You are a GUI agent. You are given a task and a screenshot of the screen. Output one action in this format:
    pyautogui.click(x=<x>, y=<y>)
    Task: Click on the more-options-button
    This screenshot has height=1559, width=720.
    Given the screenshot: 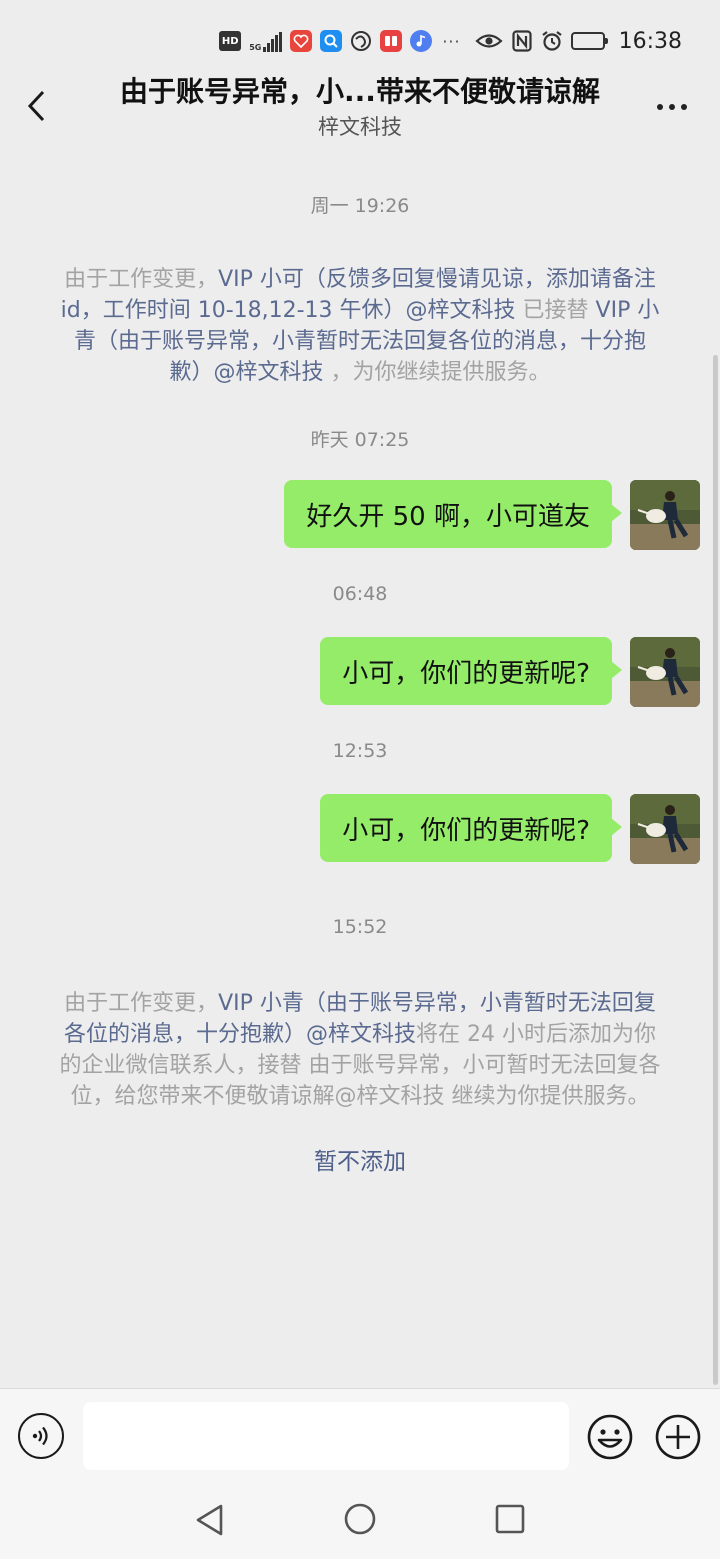 What is the action you would take?
    pyautogui.click(x=672, y=107)
    